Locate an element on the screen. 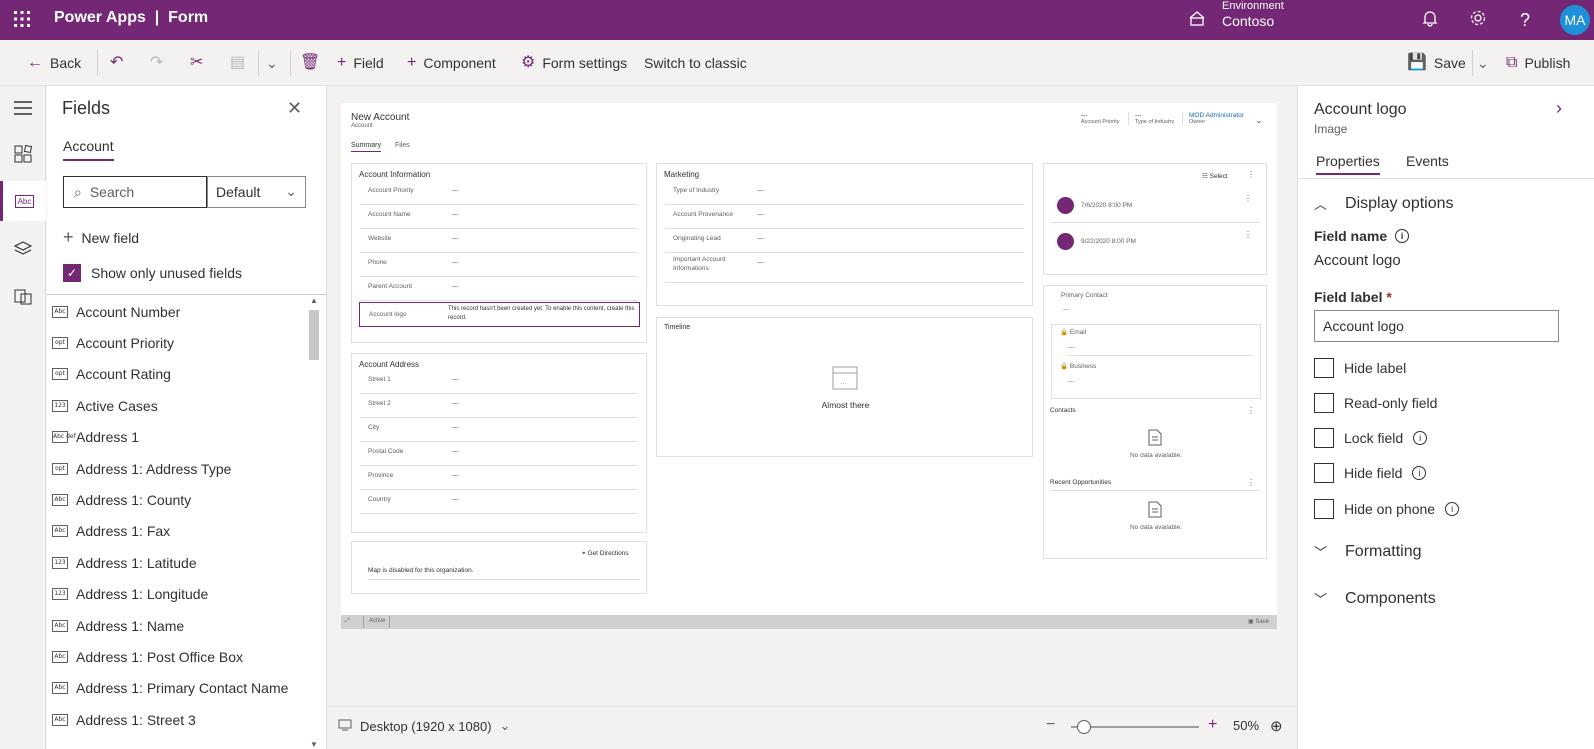 The image size is (1594, 749). form-field-row: Website --- is located at coordinates (499, 241).